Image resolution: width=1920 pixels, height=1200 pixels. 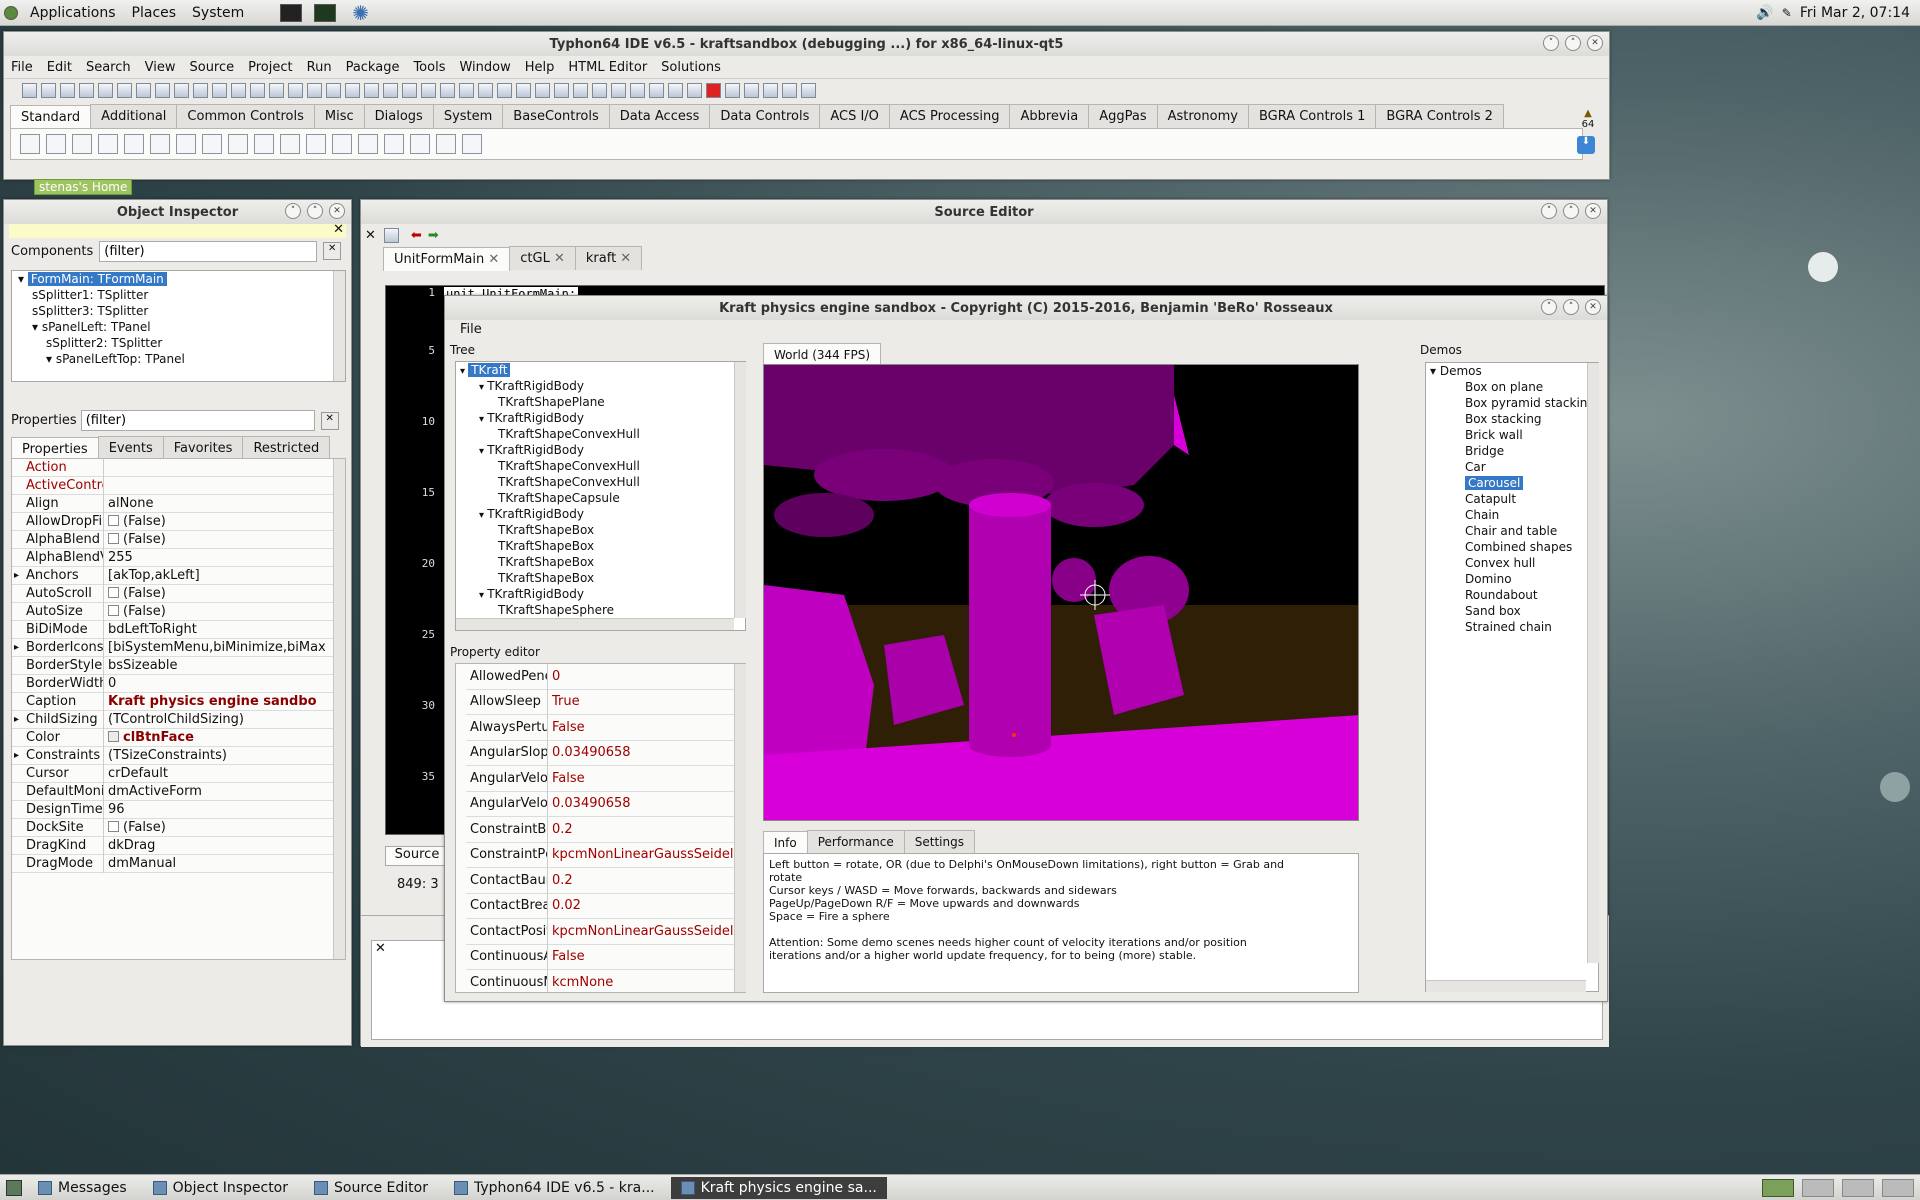 I want to click on palette-tab-misc: Misc, so click(x=339, y=116).